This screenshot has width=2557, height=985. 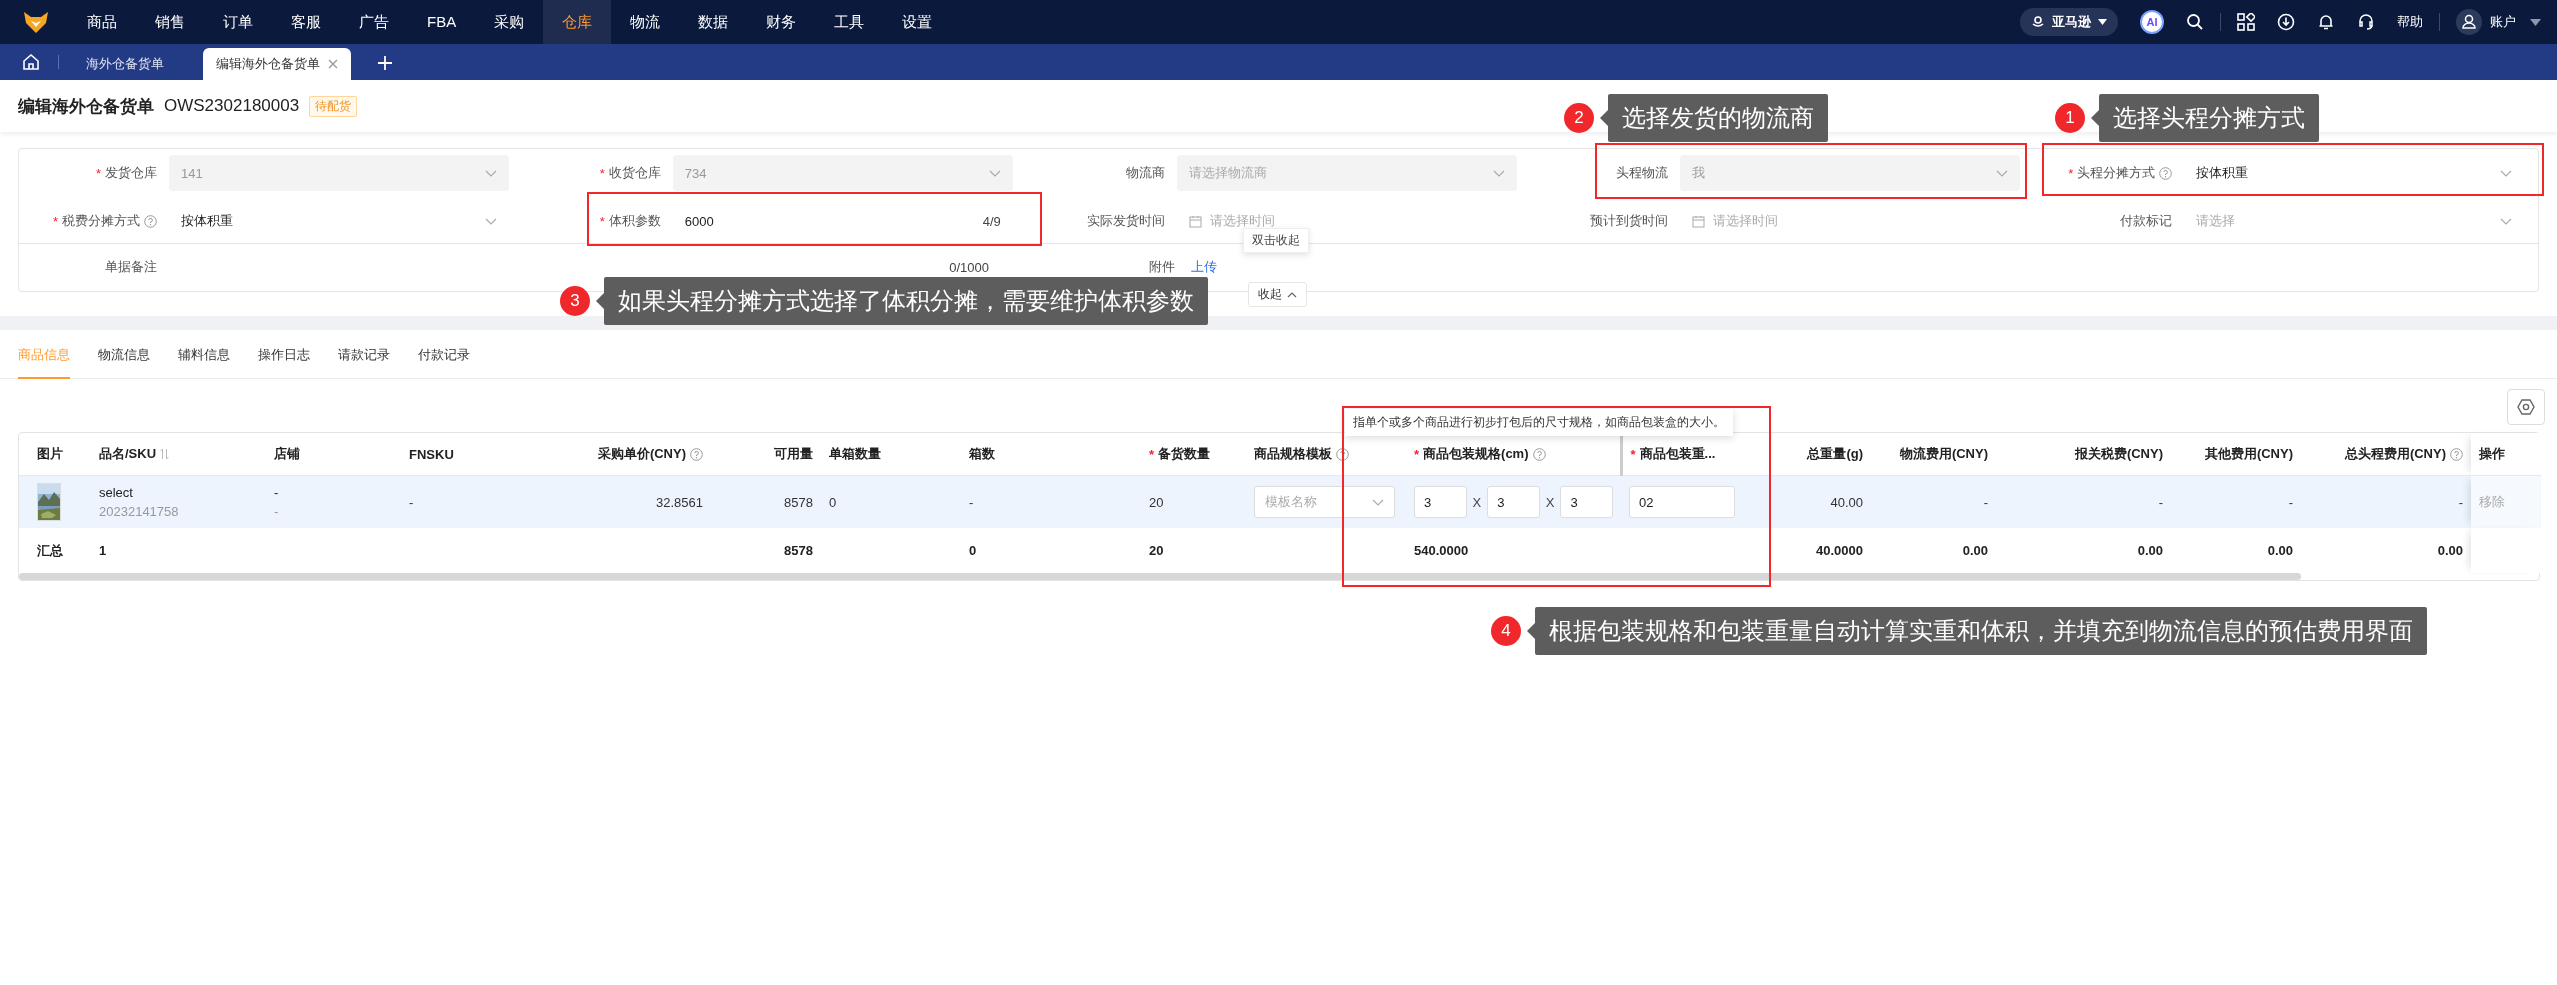 I want to click on section-tab: 操作日志, so click(x=284, y=362).